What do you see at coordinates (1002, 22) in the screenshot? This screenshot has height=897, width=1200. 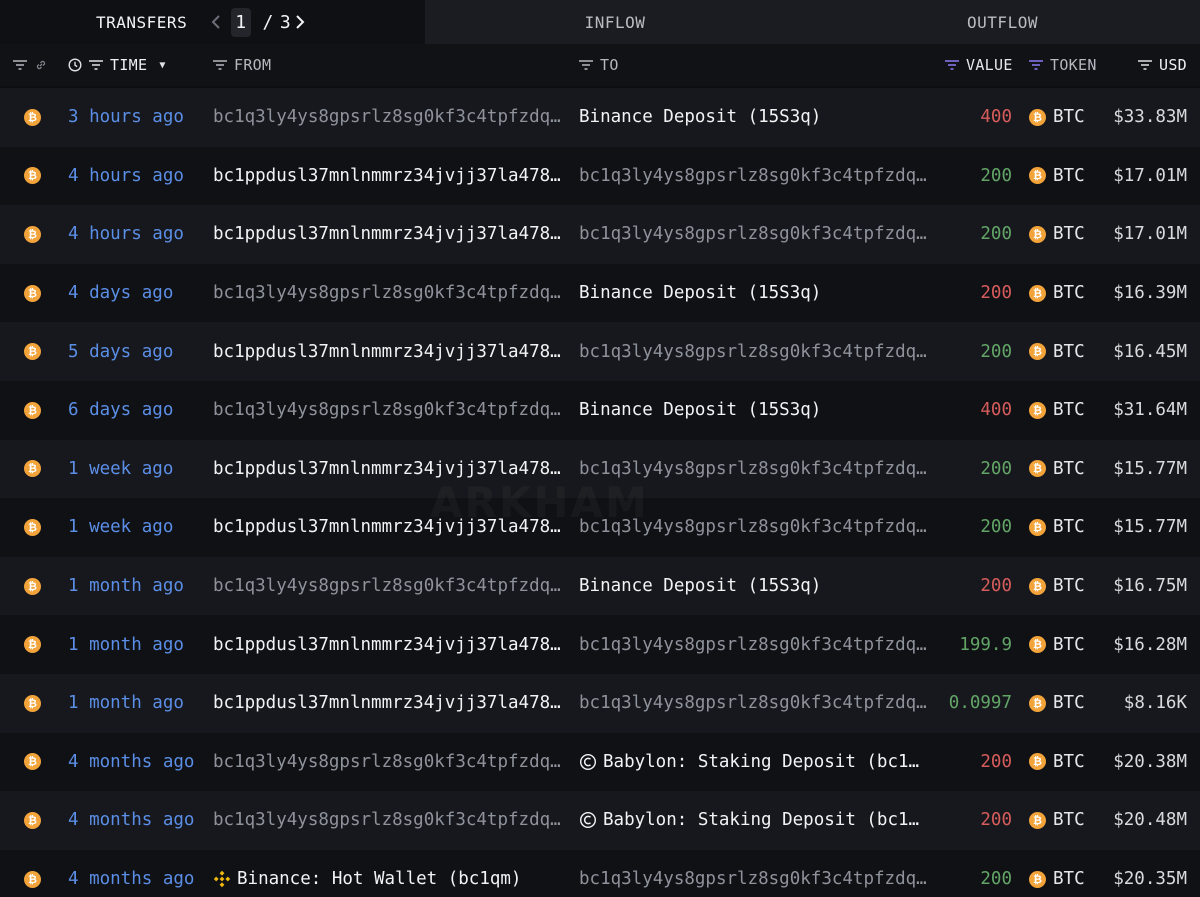 I see `tab-outflow: OUTFLOW` at bounding box center [1002, 22].